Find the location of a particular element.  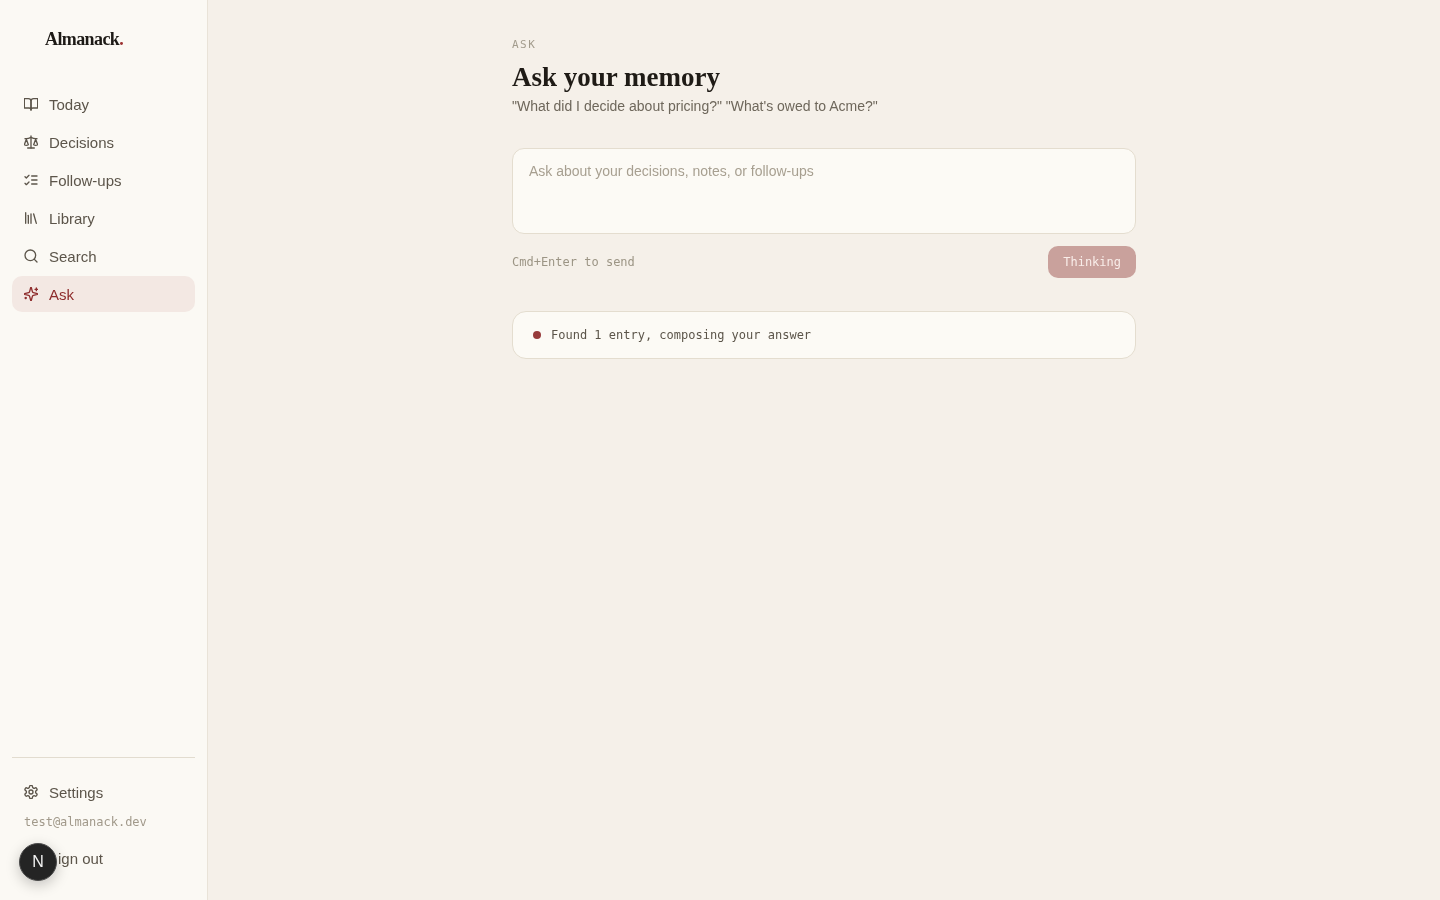

nav-item: Decisions is located at coordinates (103, 142).